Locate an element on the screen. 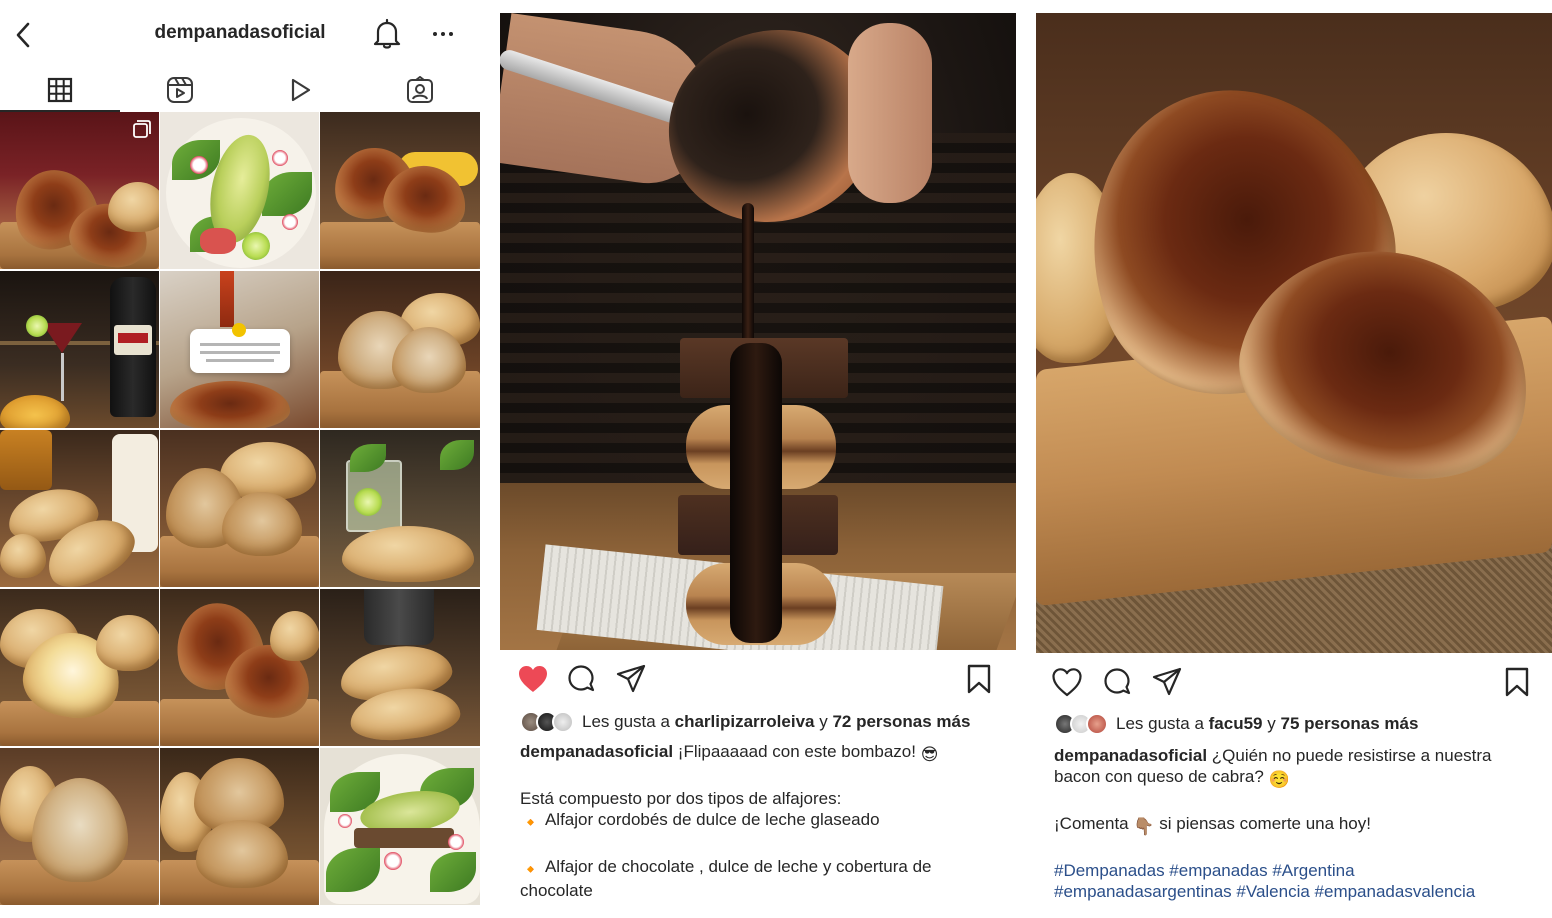 The width and height of the screenshot is (1552, 918). tab-tagged is located at coordinates (420, 90).